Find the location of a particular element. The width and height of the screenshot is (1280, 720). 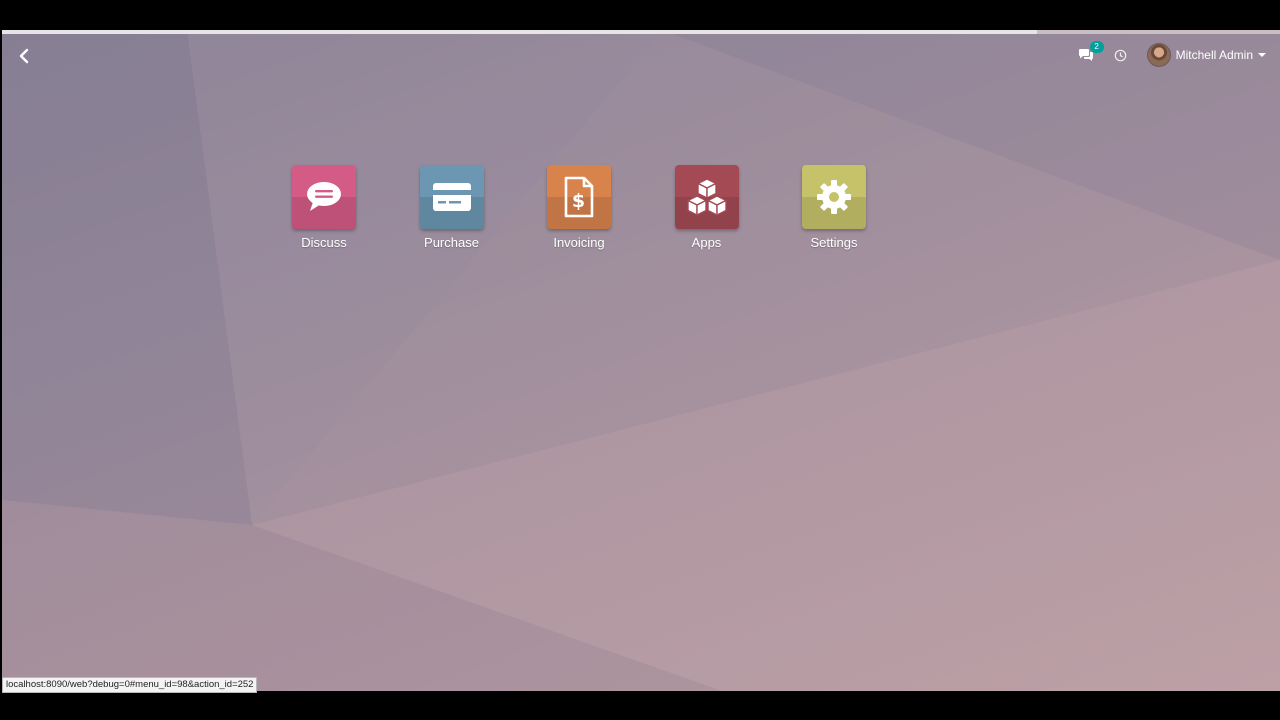

messaging-menu: 2 is located at coordinates (1091, 51).